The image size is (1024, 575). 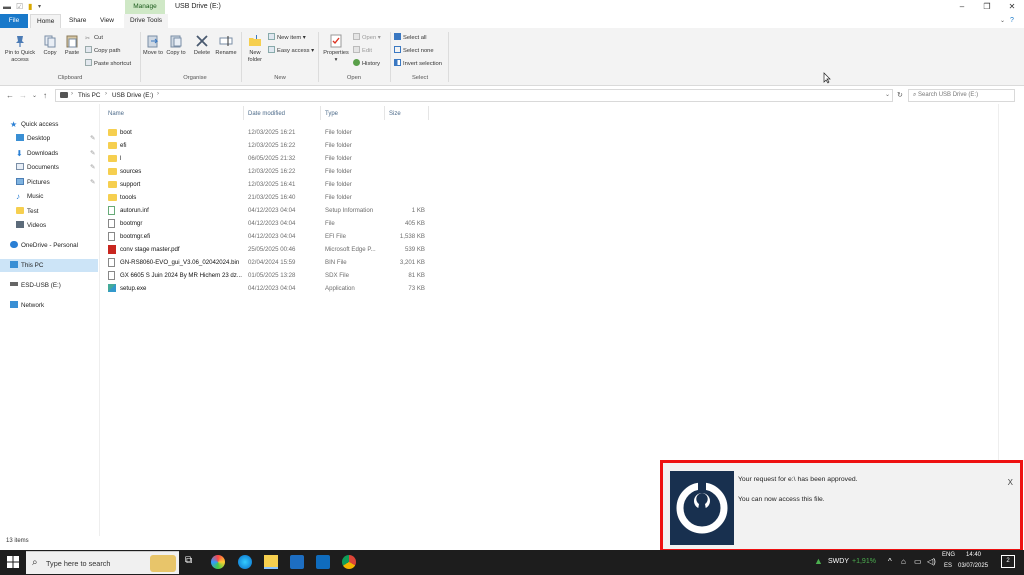 I want to click on nav-esd-usb: ESD-USB (E:), so click(x=59, y=285).